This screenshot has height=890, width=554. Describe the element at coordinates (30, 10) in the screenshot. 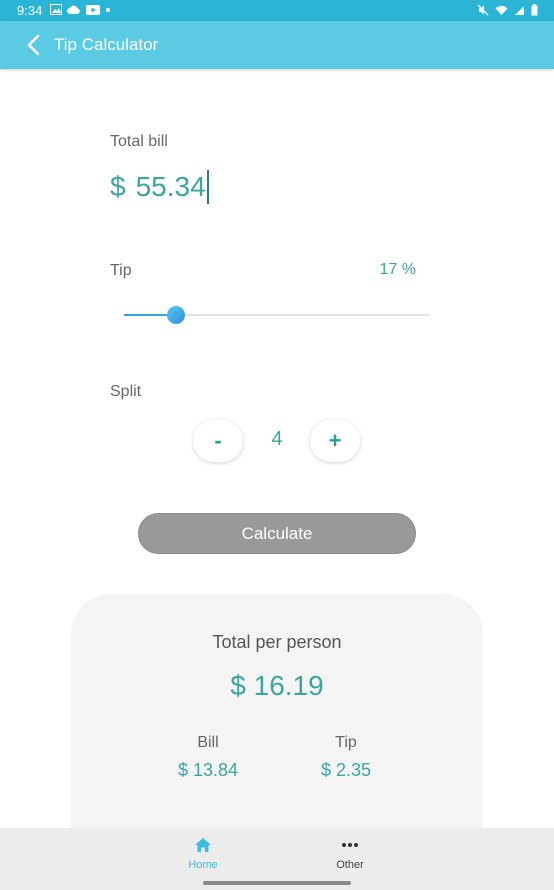

I see `status-time: 9:34` at that location.